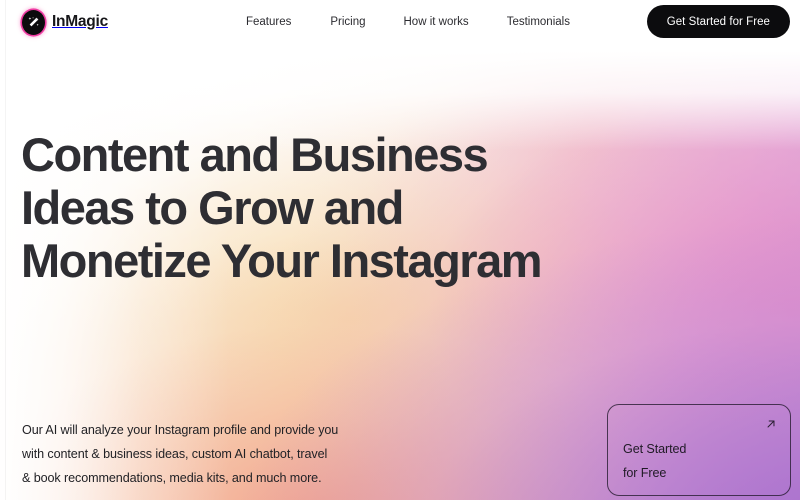 The width and height of the screenshot is (800, 500). I want to click on nav-link-features: Features, so click(268, 22).